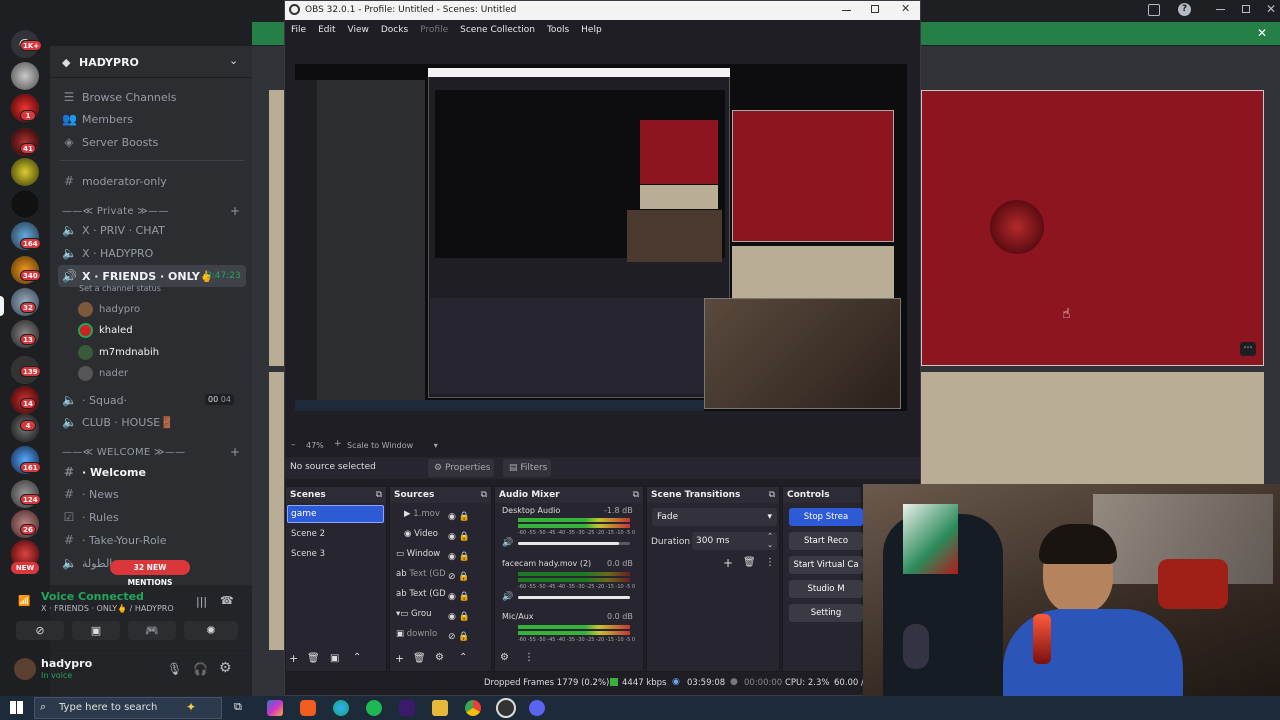 The image size is (1280, 720). What do you see at coordinates (308, 554) in the screenshot?
I see `scene-item: Scene 3` at bounding box center [308, 554].